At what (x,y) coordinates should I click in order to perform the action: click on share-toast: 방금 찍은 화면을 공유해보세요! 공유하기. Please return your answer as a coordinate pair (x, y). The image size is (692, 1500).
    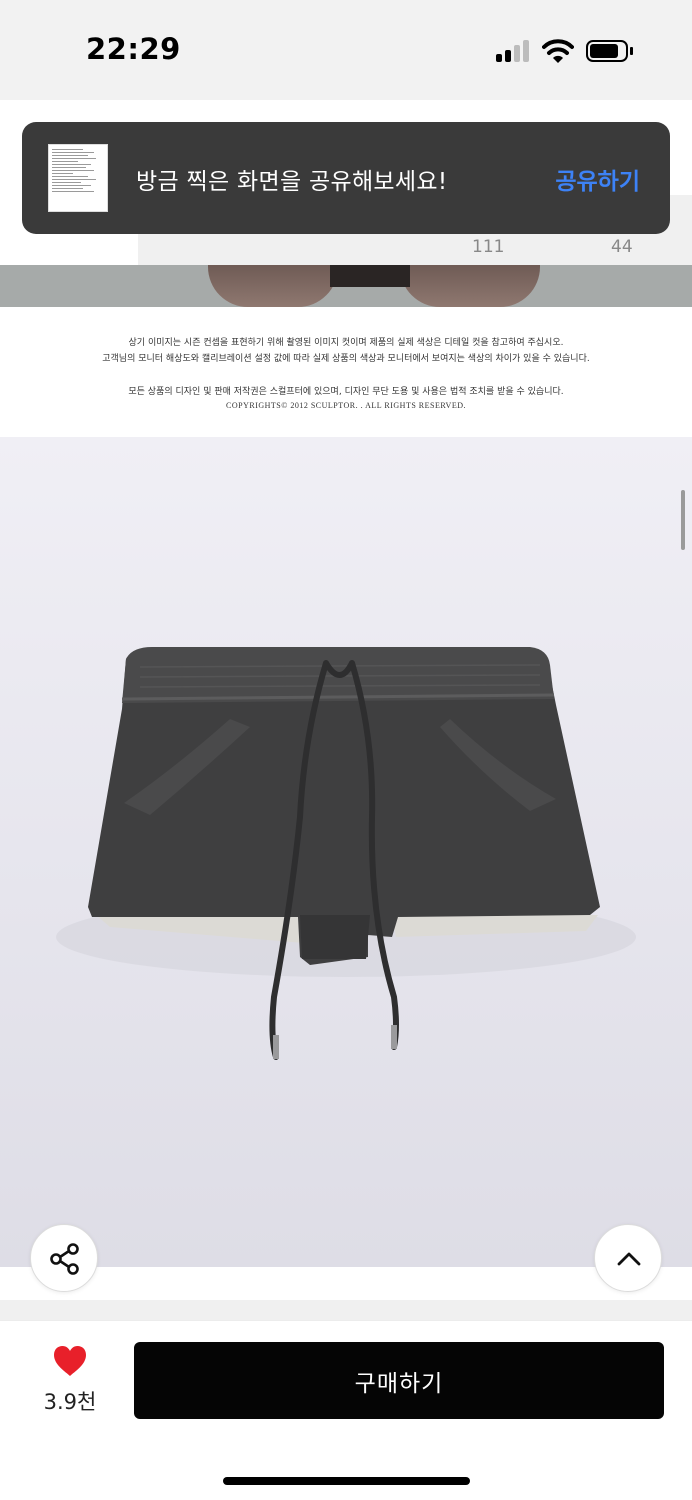
    Looking at the image, I should click on (346, 178).